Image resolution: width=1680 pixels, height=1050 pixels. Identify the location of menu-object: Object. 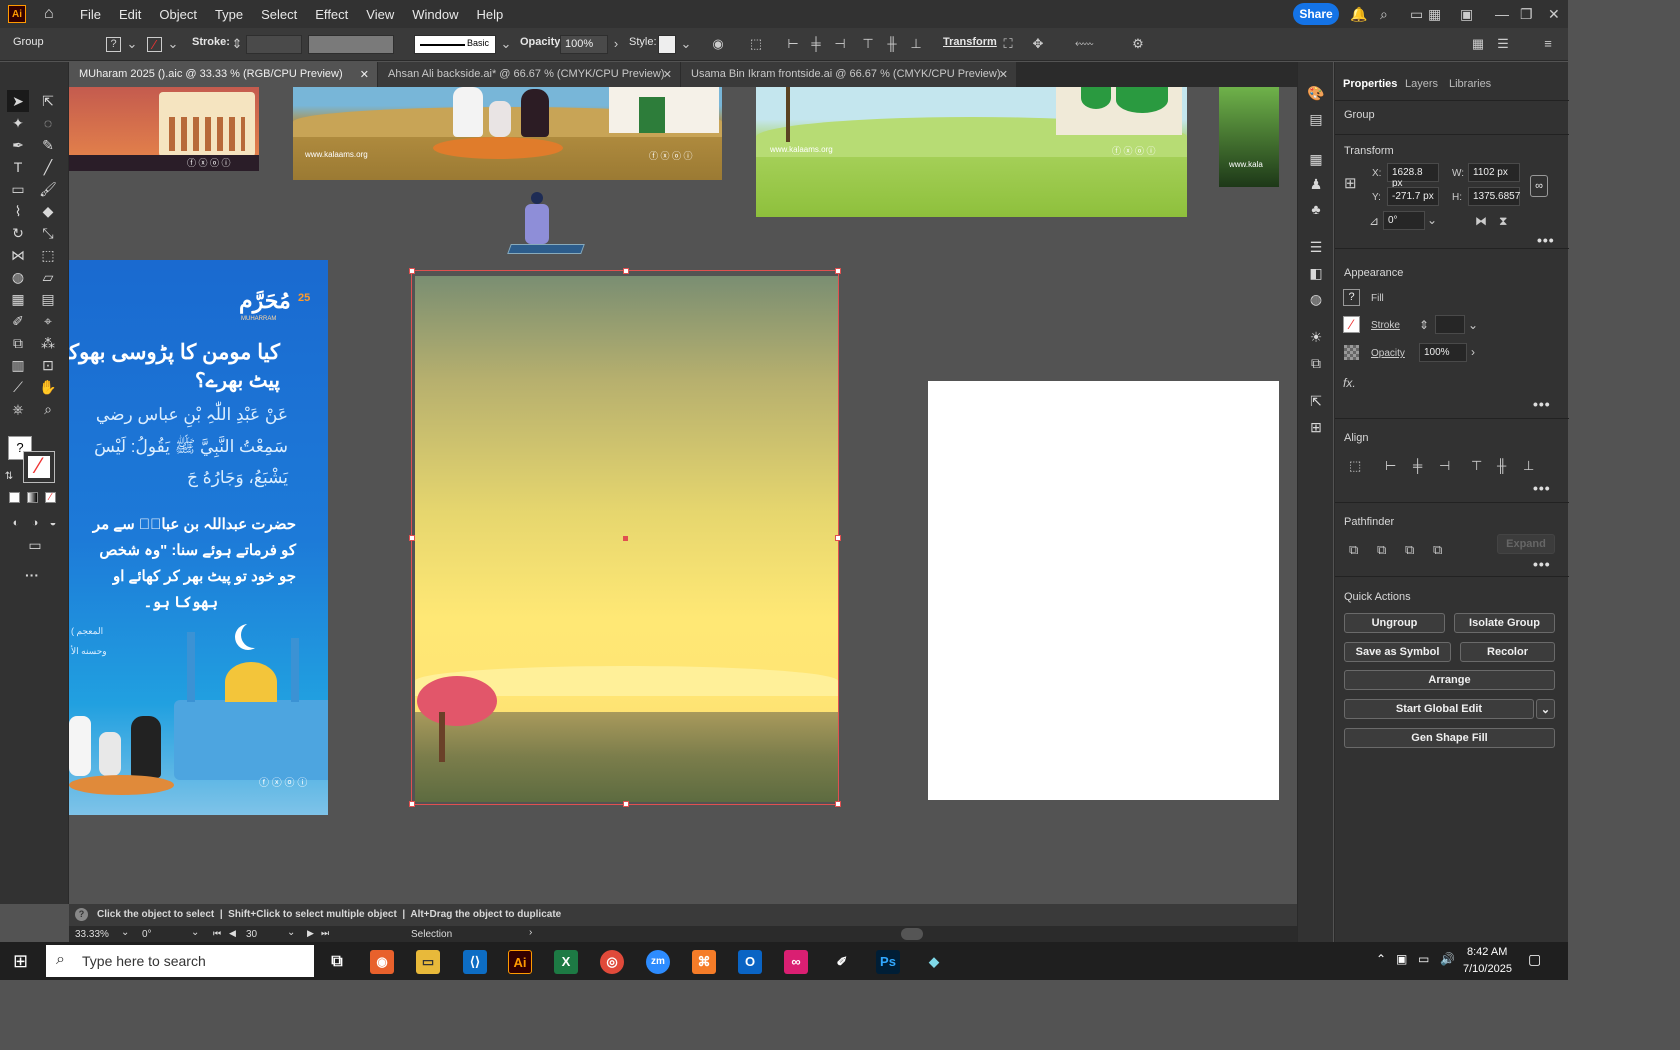
(178, 14).